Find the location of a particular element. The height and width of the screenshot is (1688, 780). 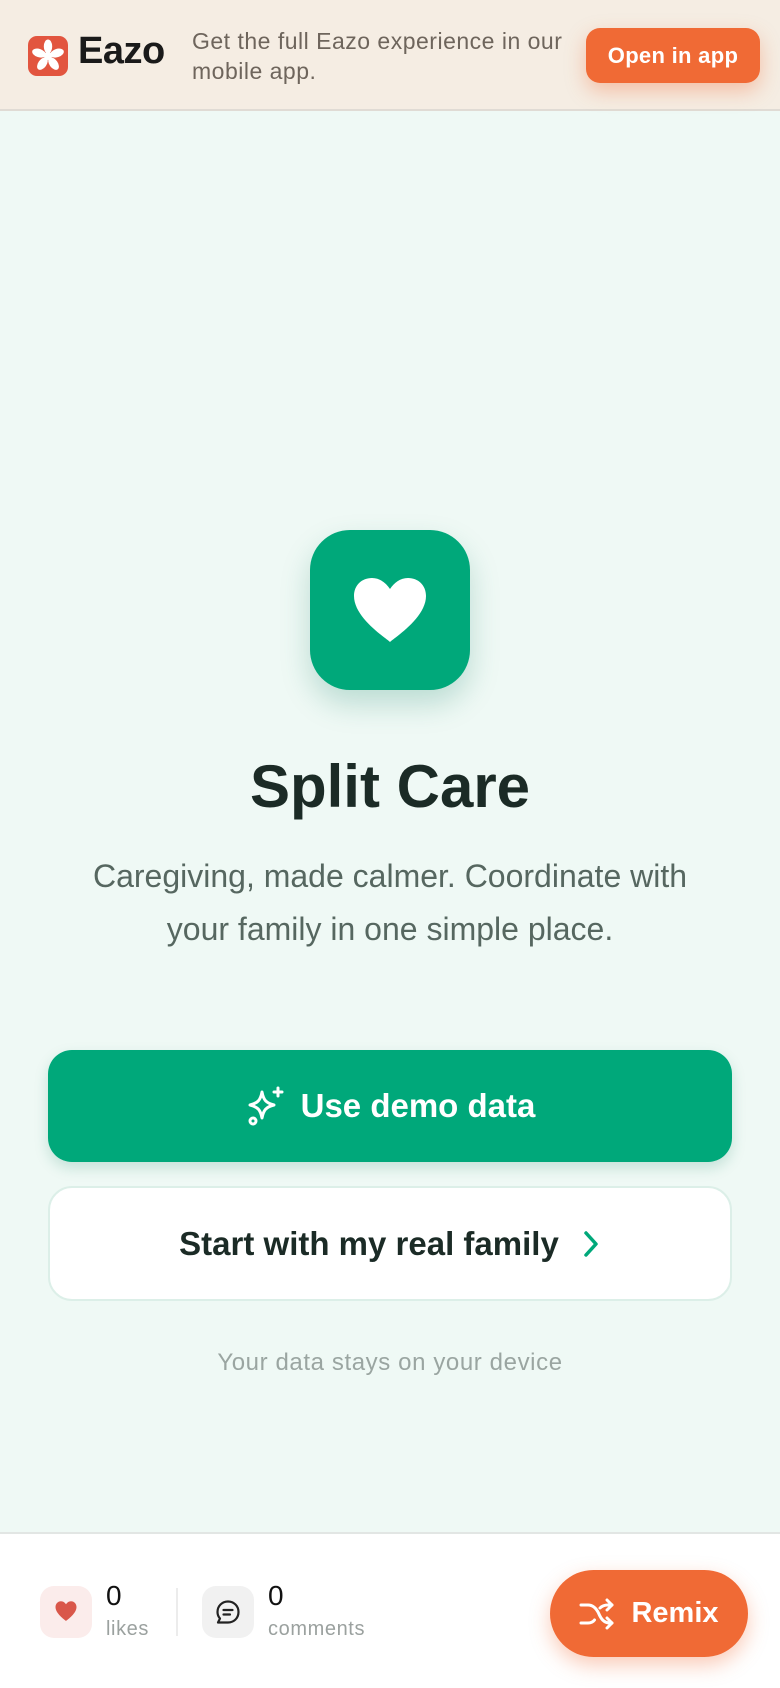

app-icon is located at coordinates (390, 610).